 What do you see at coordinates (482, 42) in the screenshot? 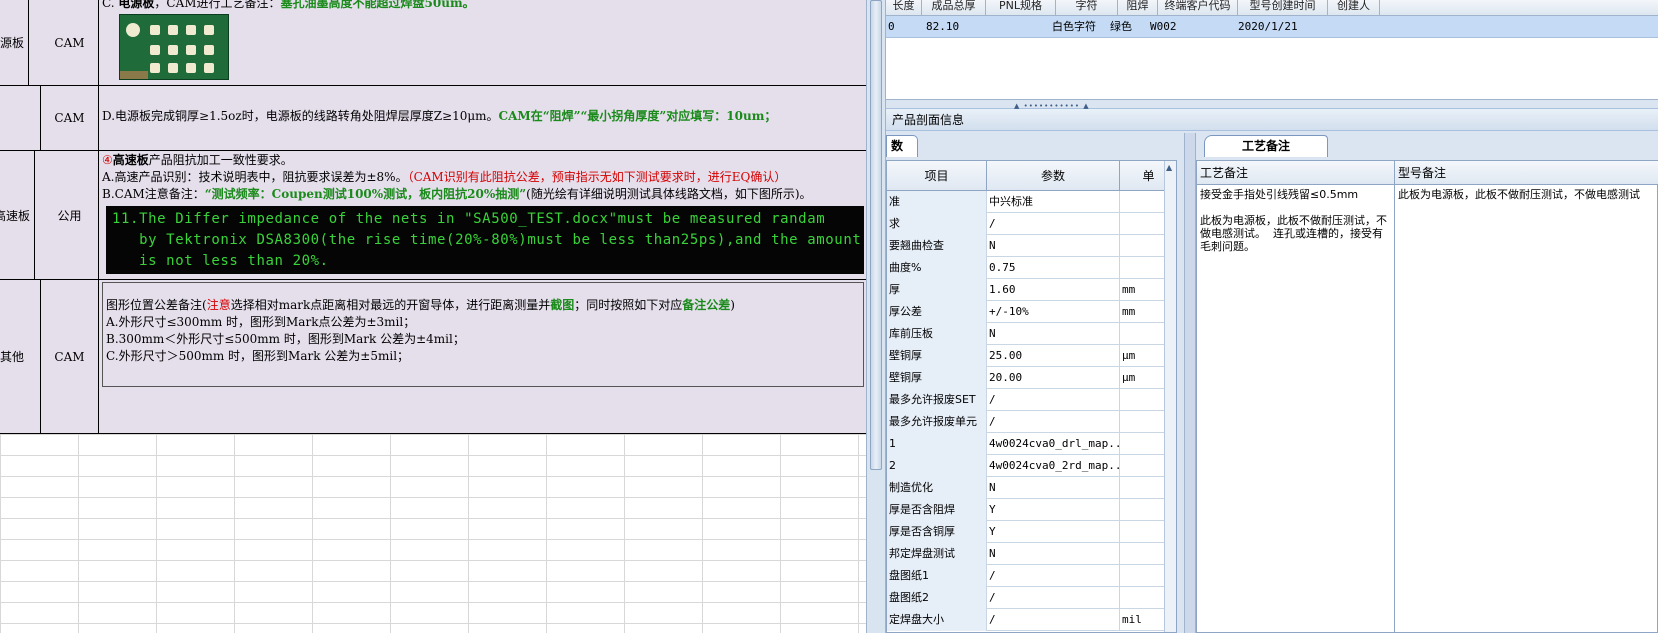
I see `requirement-cell: C. 电源板，CAM进行工艺备注：塞孔油墨高度不能超过焊盘50um。` at bounding box center [482, 42].